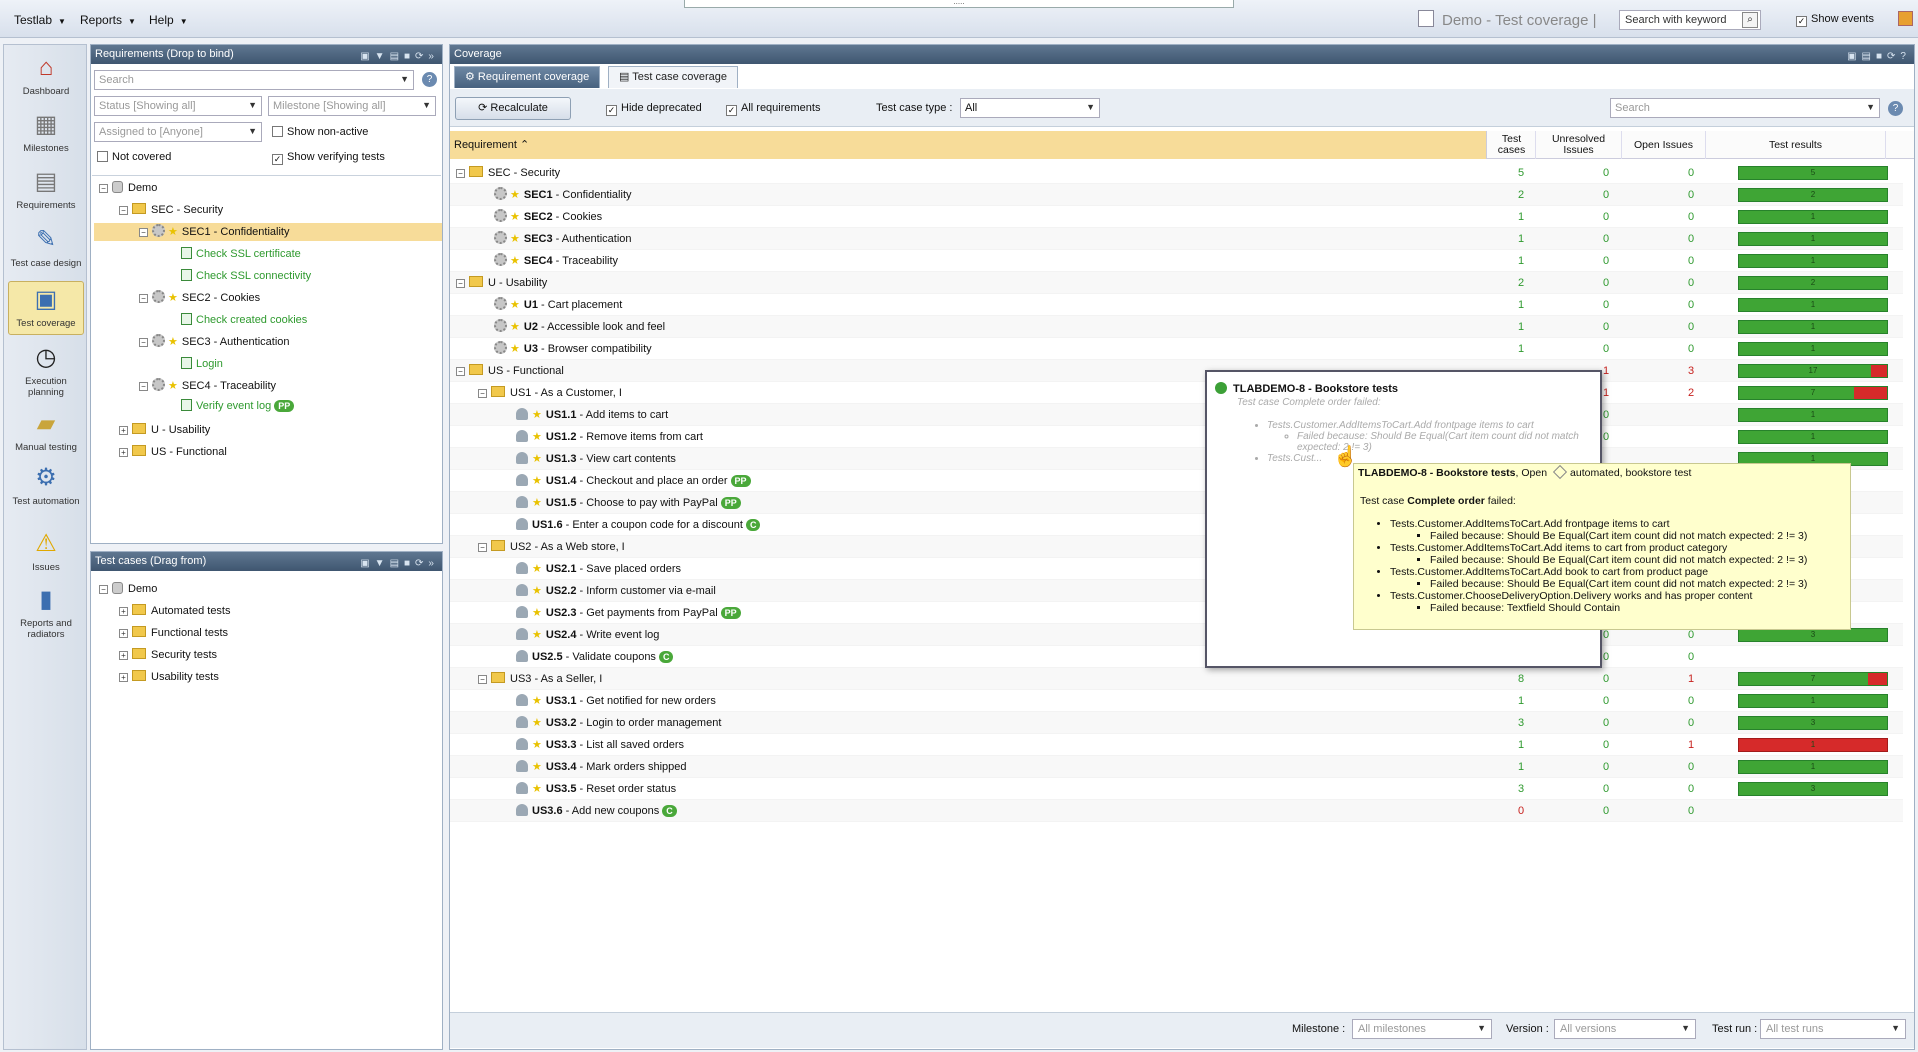  I want to click on tree-node: Check SSL connectivity, so click(246, 276).